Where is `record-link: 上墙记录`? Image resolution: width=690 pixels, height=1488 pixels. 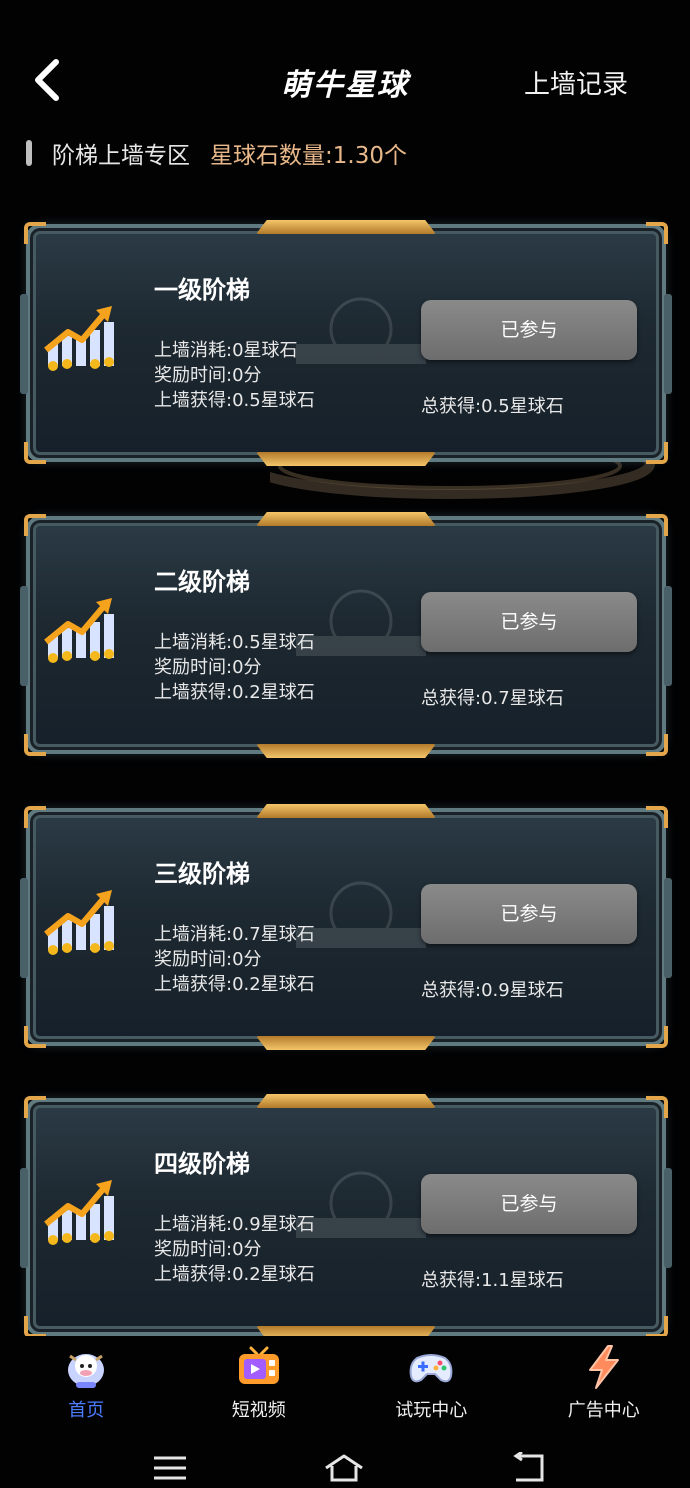
record-link: 上墙记录 is located at coordinates (576, 82).